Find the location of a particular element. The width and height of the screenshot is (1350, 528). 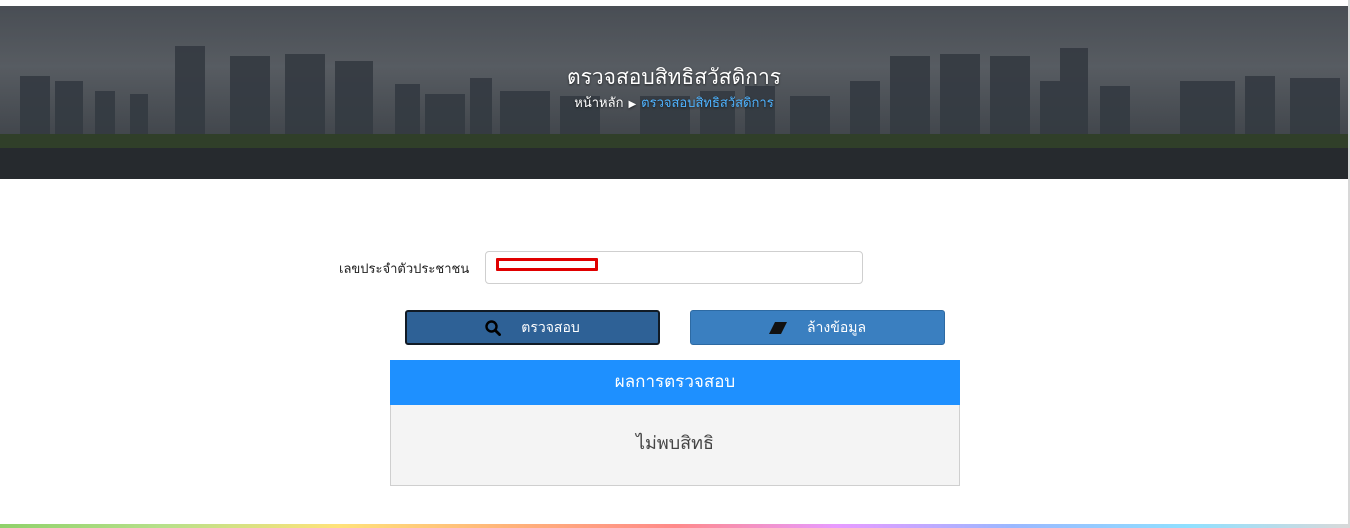

search-button-label: ตรวจสอบ is located at coordinates (550, 327).